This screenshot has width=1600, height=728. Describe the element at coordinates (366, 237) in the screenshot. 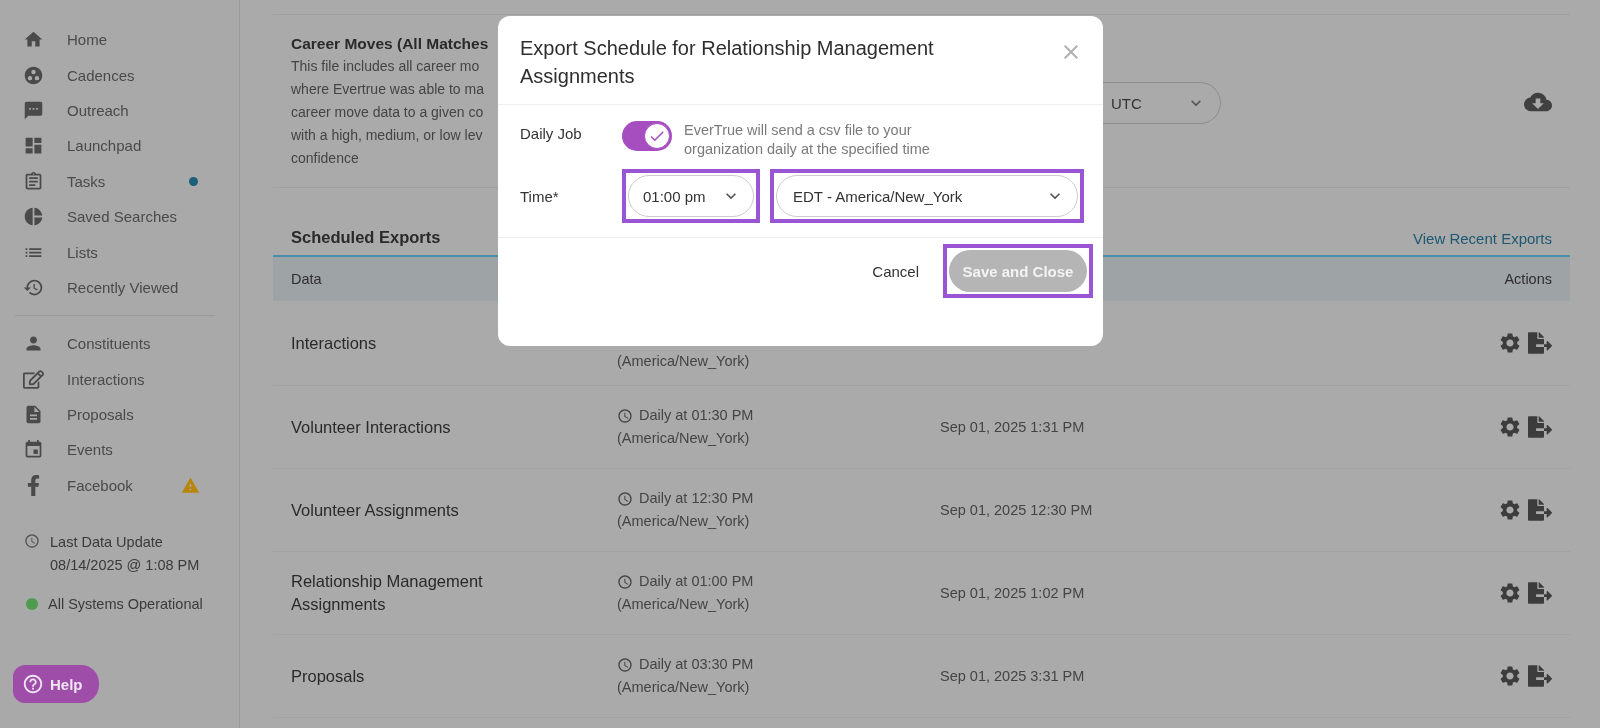

I see `section-title: Scheduled Exports` at that location.